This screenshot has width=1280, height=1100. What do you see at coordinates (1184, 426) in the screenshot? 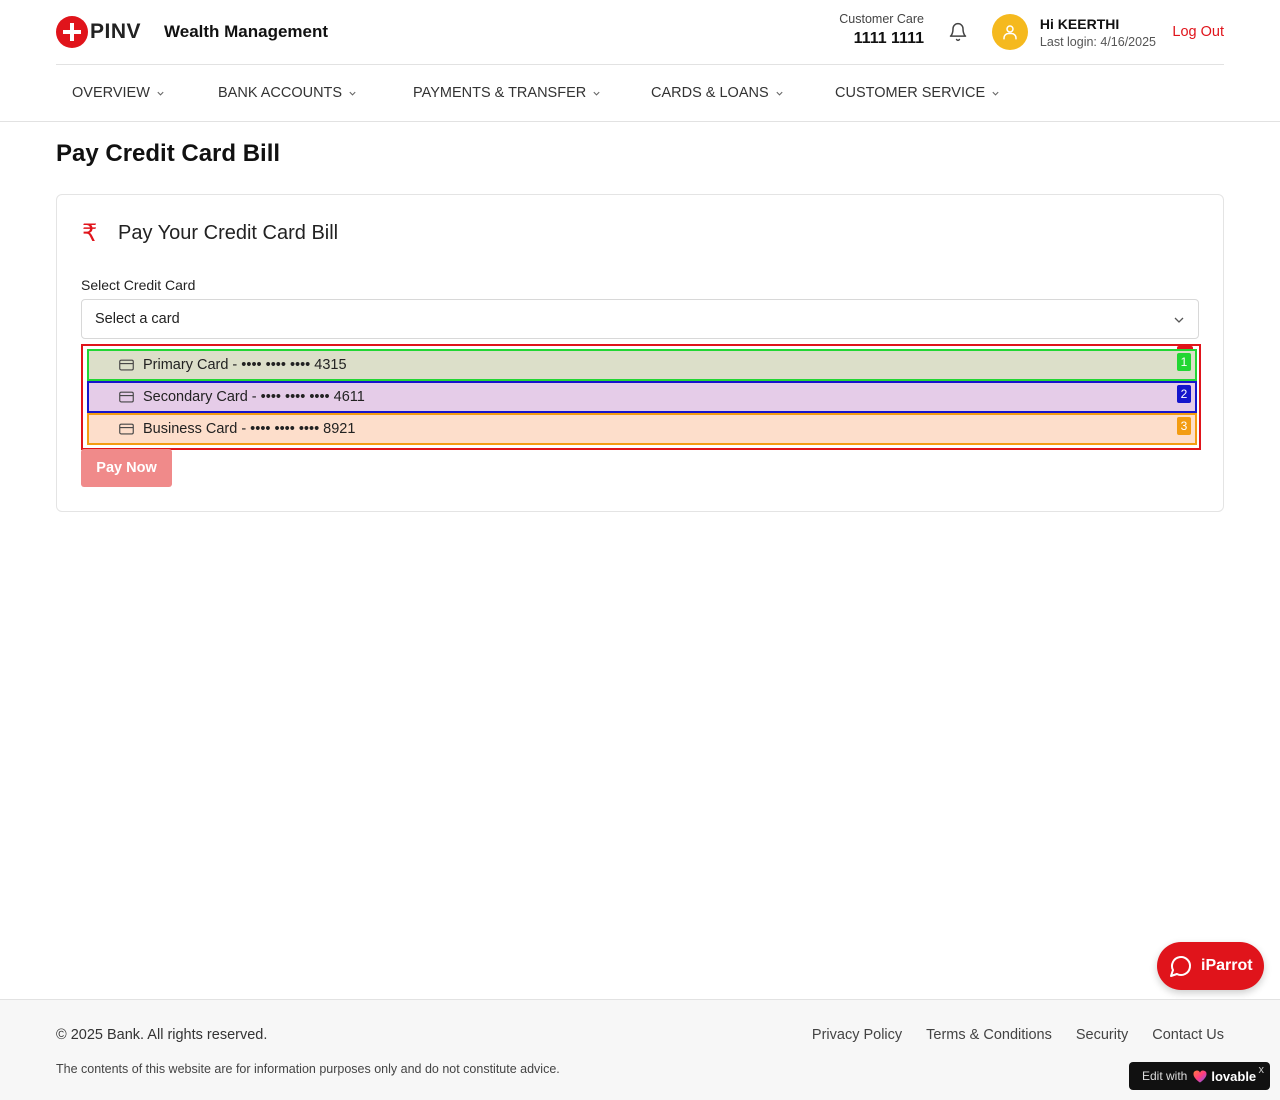
I see `option-tag: 3` at bounding box center [1184, 426].